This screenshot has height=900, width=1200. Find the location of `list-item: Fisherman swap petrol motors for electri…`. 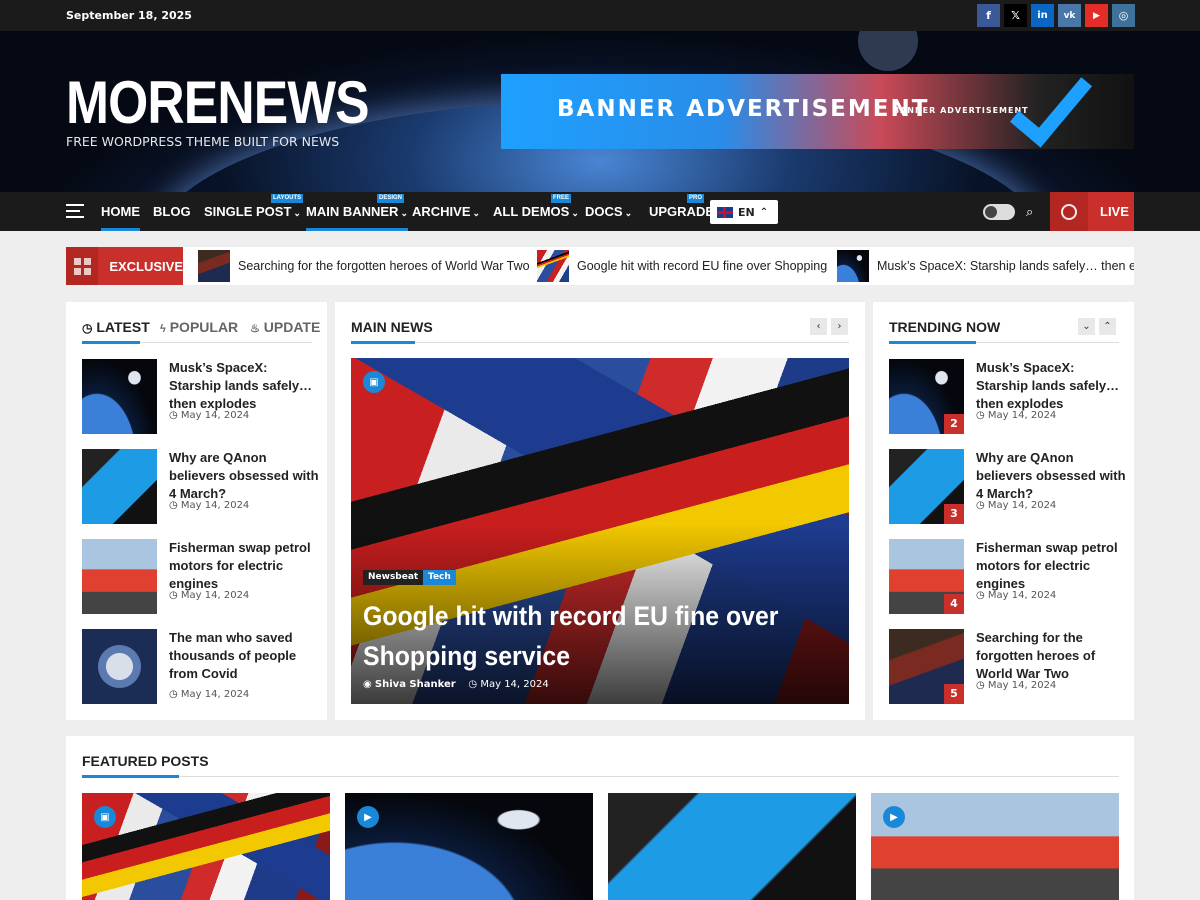

list-item: Fisherman swap petrol motors for electri… is located at coordinates (197, 576).